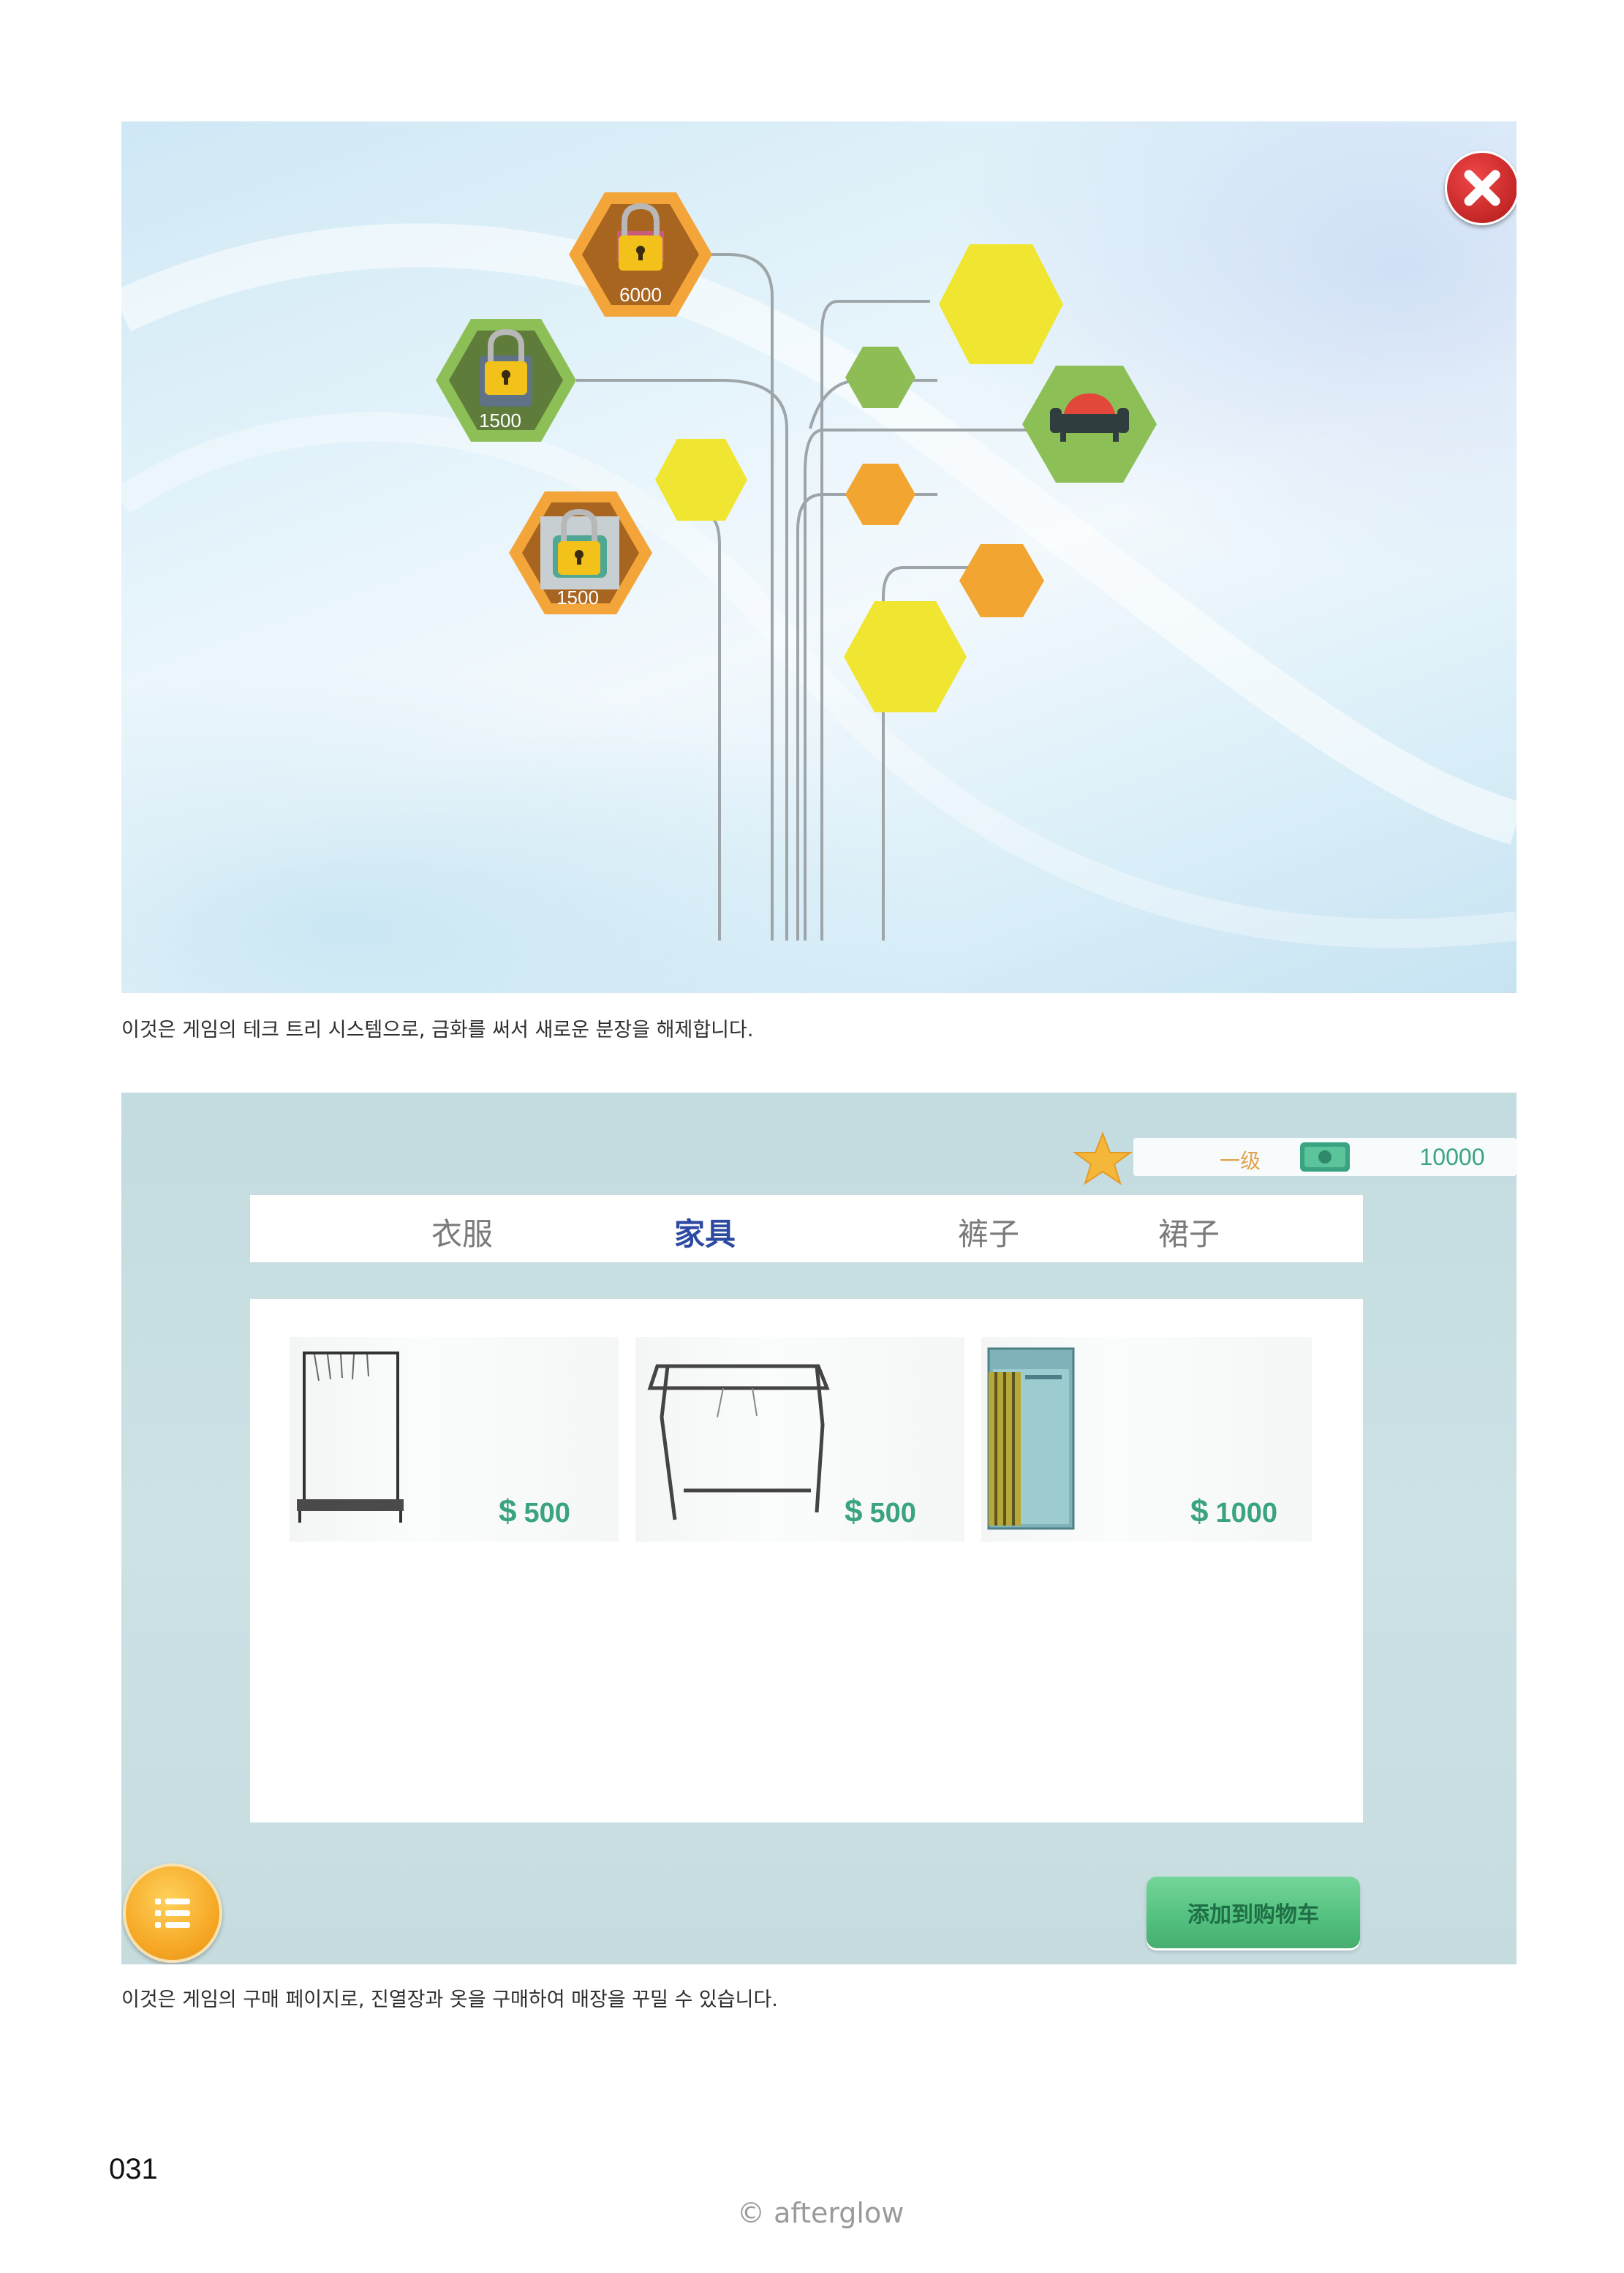 The width and height of the screenshot is (1624, 2273). I want to click on add-to-cart-button: 添加到购物车, so click(1253, 1912).